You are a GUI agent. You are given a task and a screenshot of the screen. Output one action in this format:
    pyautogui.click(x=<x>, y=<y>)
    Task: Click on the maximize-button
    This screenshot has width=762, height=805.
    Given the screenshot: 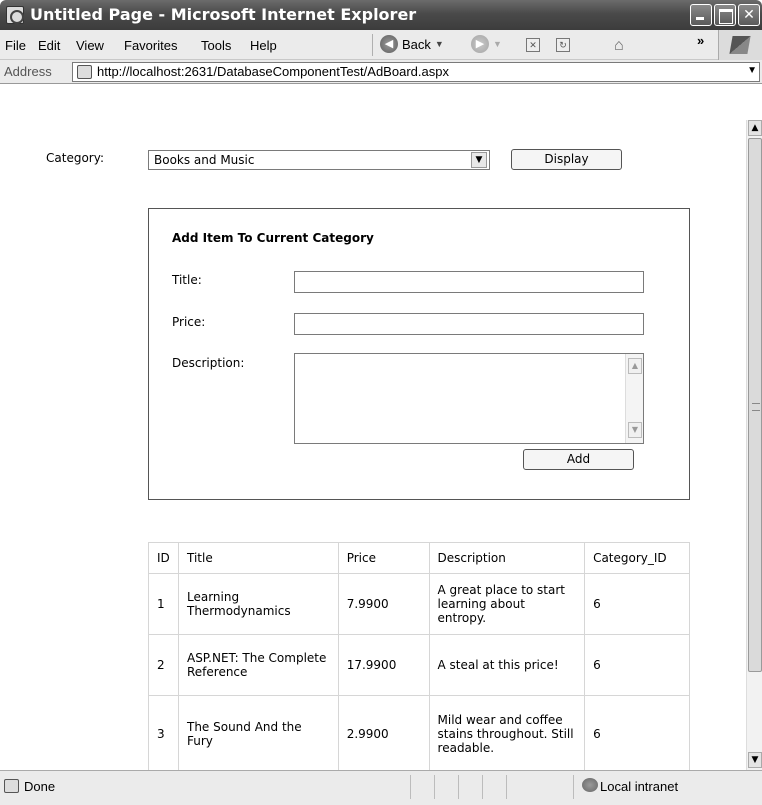 What is the action you would take?
    pyautogui.click(x=725, y=15)
    